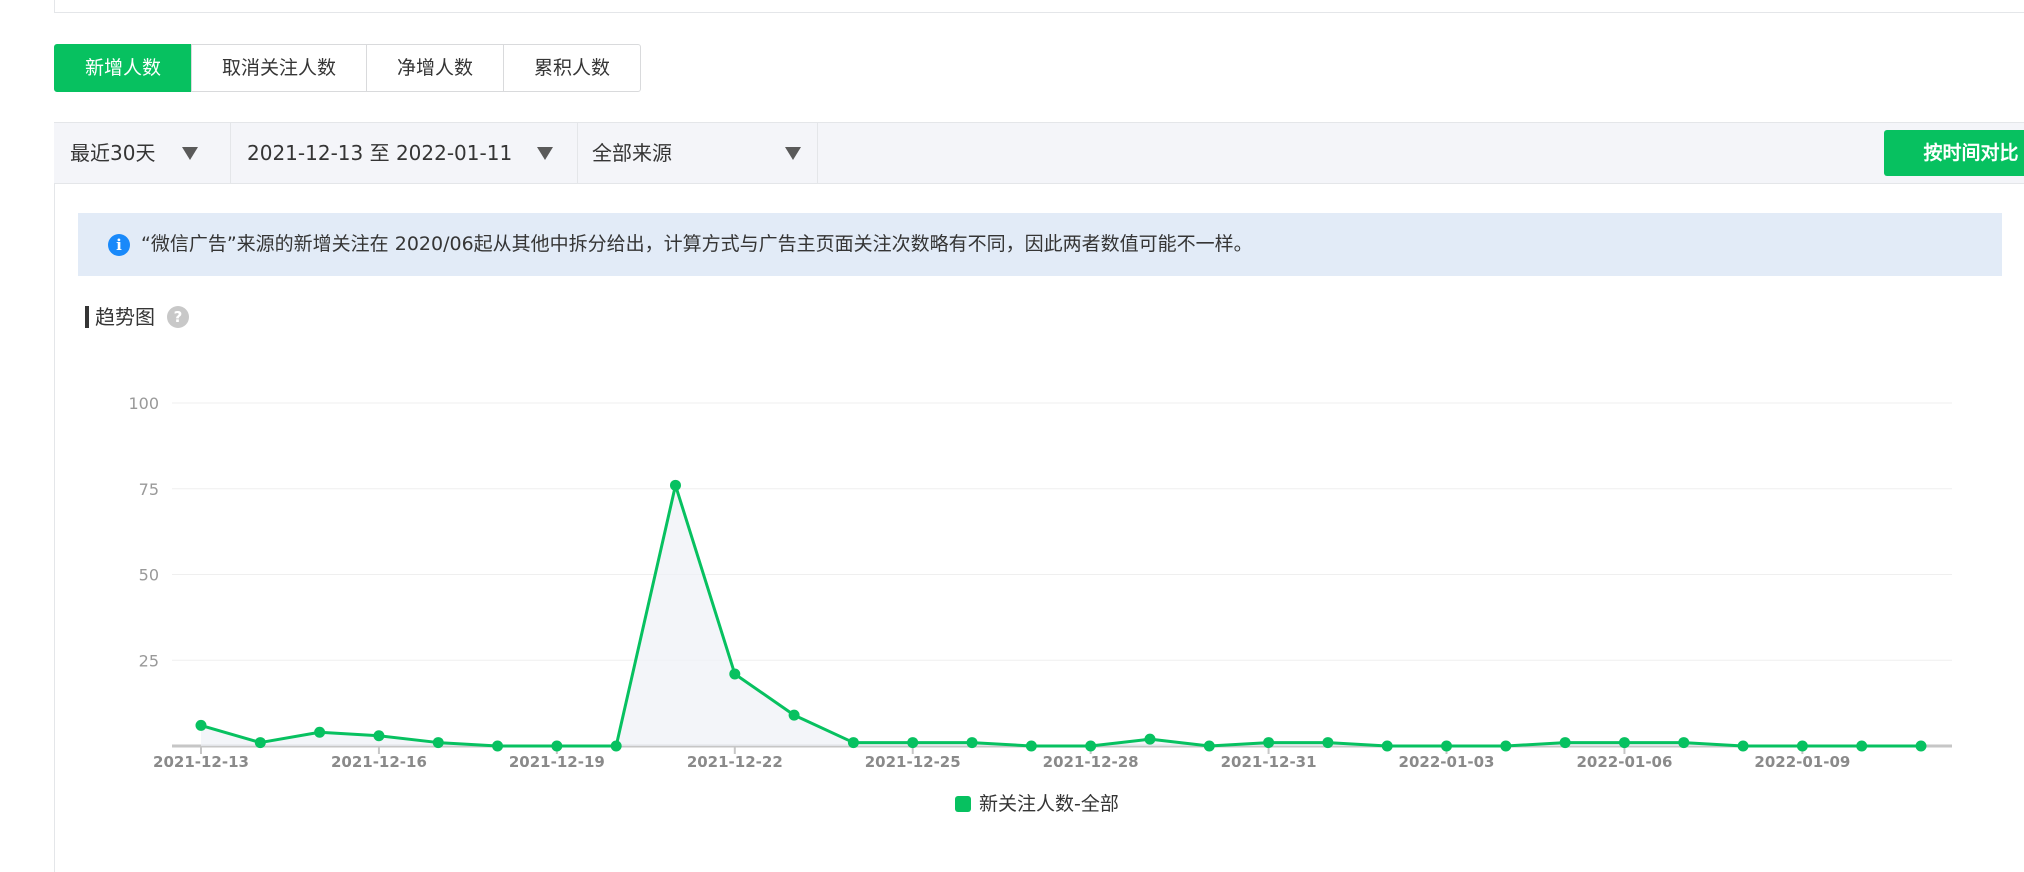  Describe the element at coordinates (1091, 762) in the screenshot. I see `x-tick-label: 2021-12-28` at that location.